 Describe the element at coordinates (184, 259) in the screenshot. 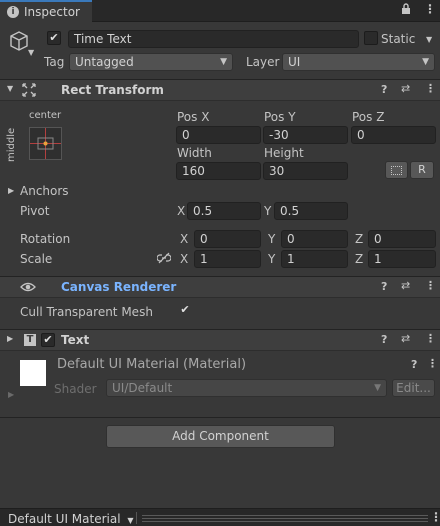

I see `scale-x-label: X` at that location.